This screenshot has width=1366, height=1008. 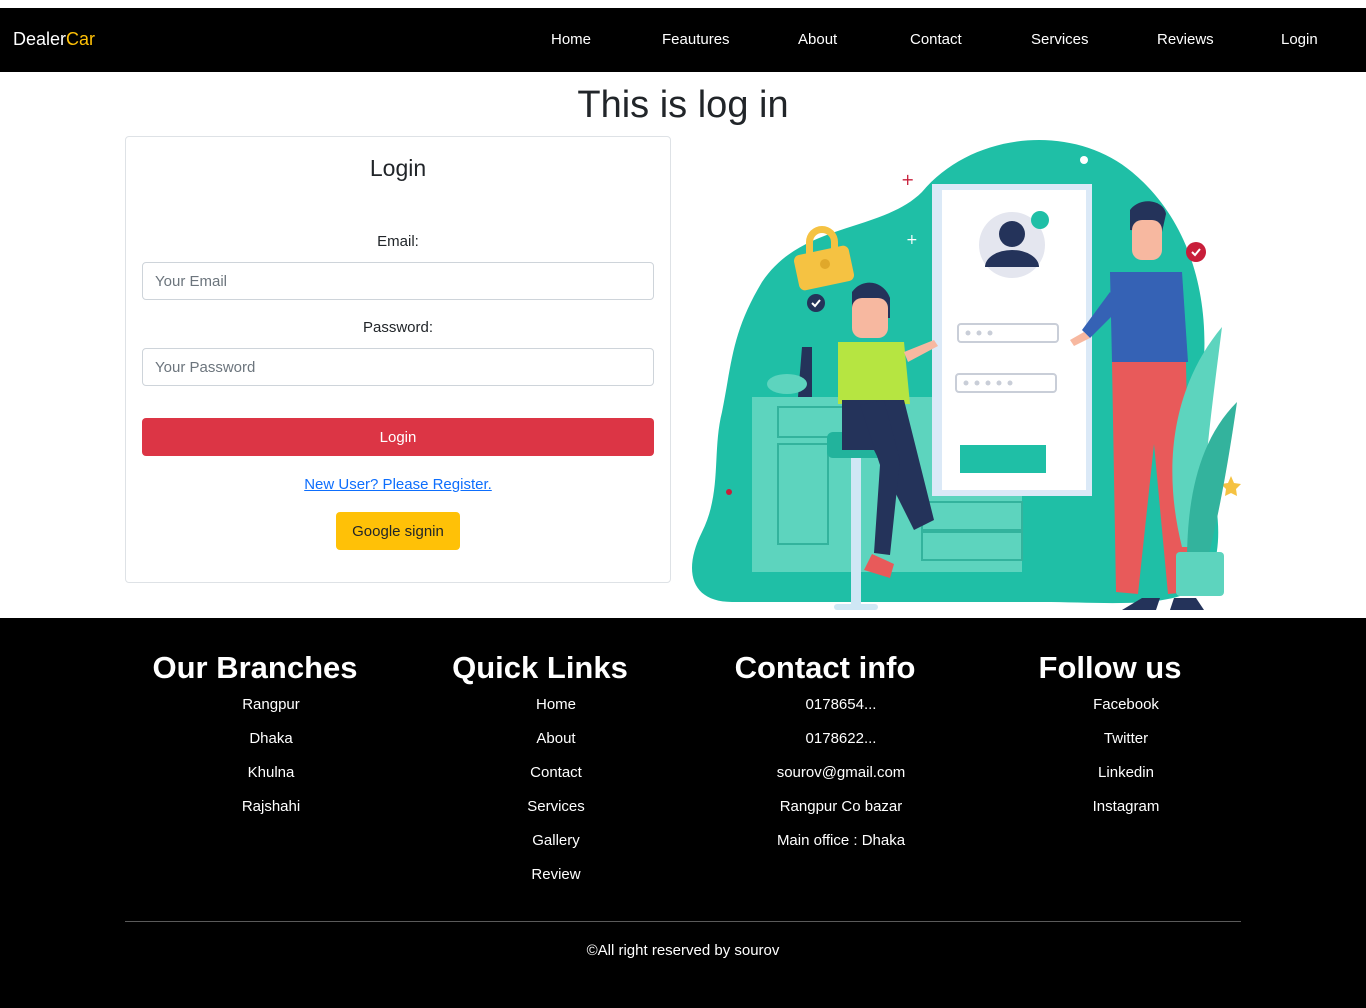 I want to click on footer-quick-links-title: Quick Links, so click(x=540, y=667).